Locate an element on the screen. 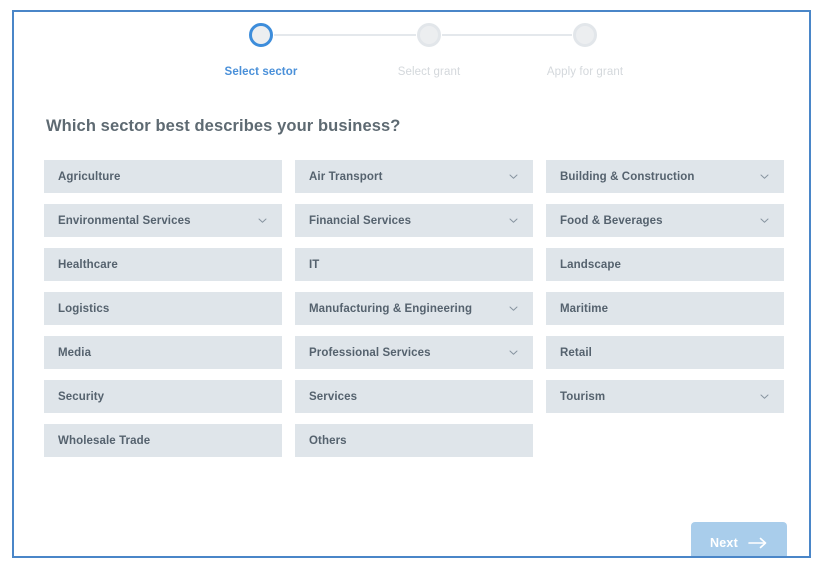  sector-row: Healthcare IT Landscape is located at coordinates (414, 264).